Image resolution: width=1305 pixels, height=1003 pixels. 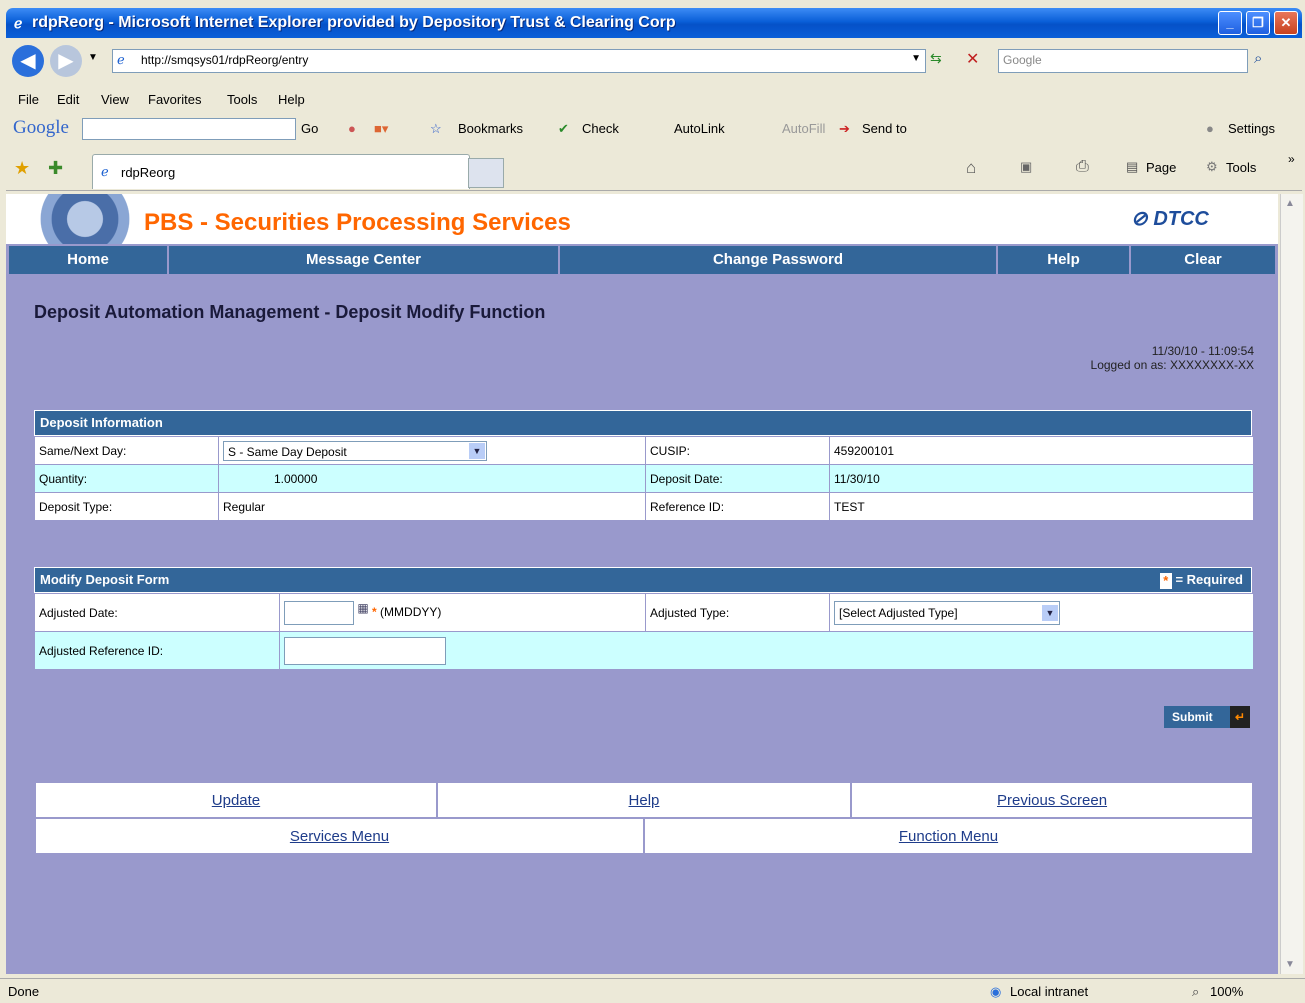 What do you see at coordinates (972, 59) in the screenshot?
I see `stop-icon: ✕` at bounding box center [972, 59].